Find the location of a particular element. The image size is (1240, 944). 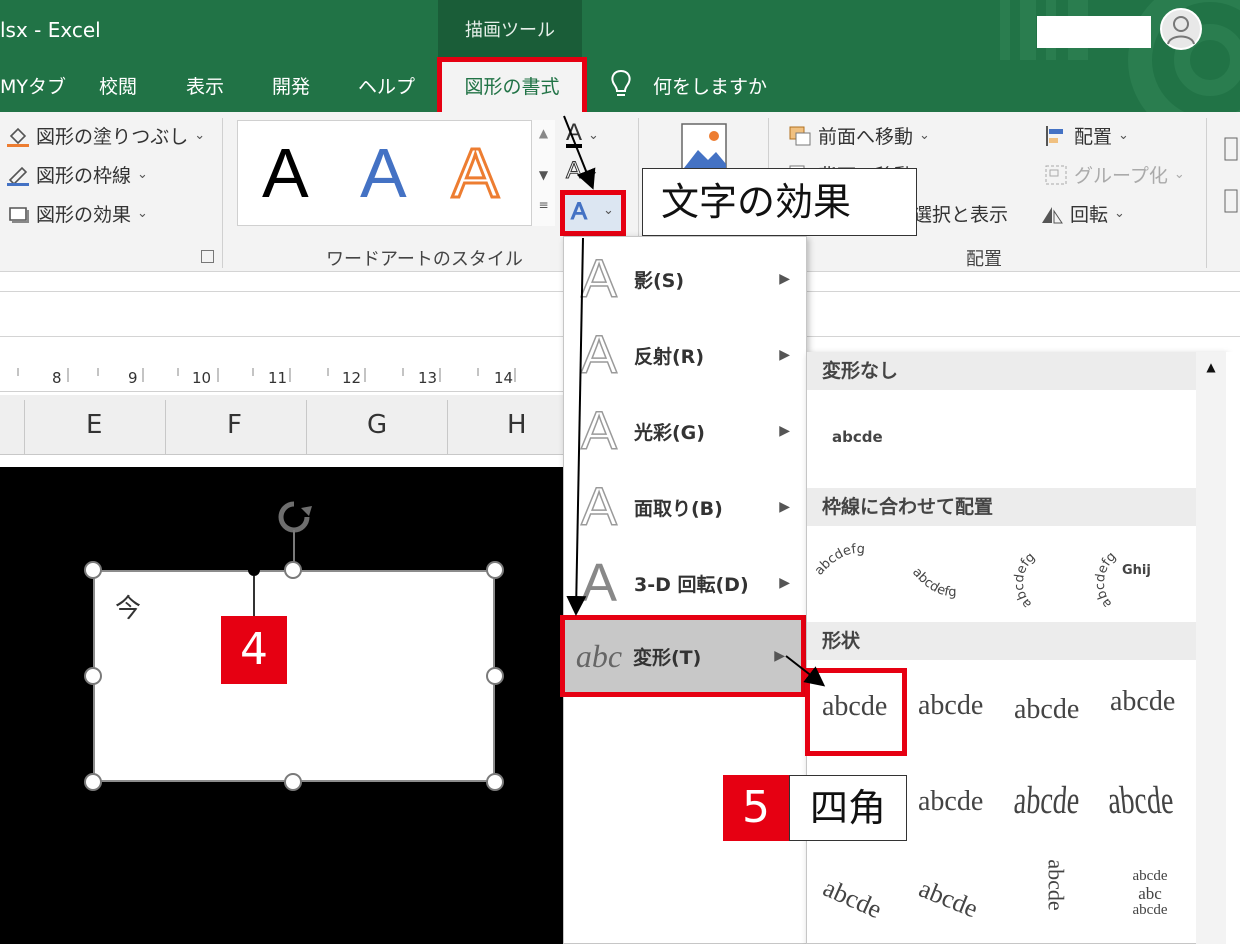

menu-item-shadow: A 影(S) ▶ is located at coordinates (685, 279).